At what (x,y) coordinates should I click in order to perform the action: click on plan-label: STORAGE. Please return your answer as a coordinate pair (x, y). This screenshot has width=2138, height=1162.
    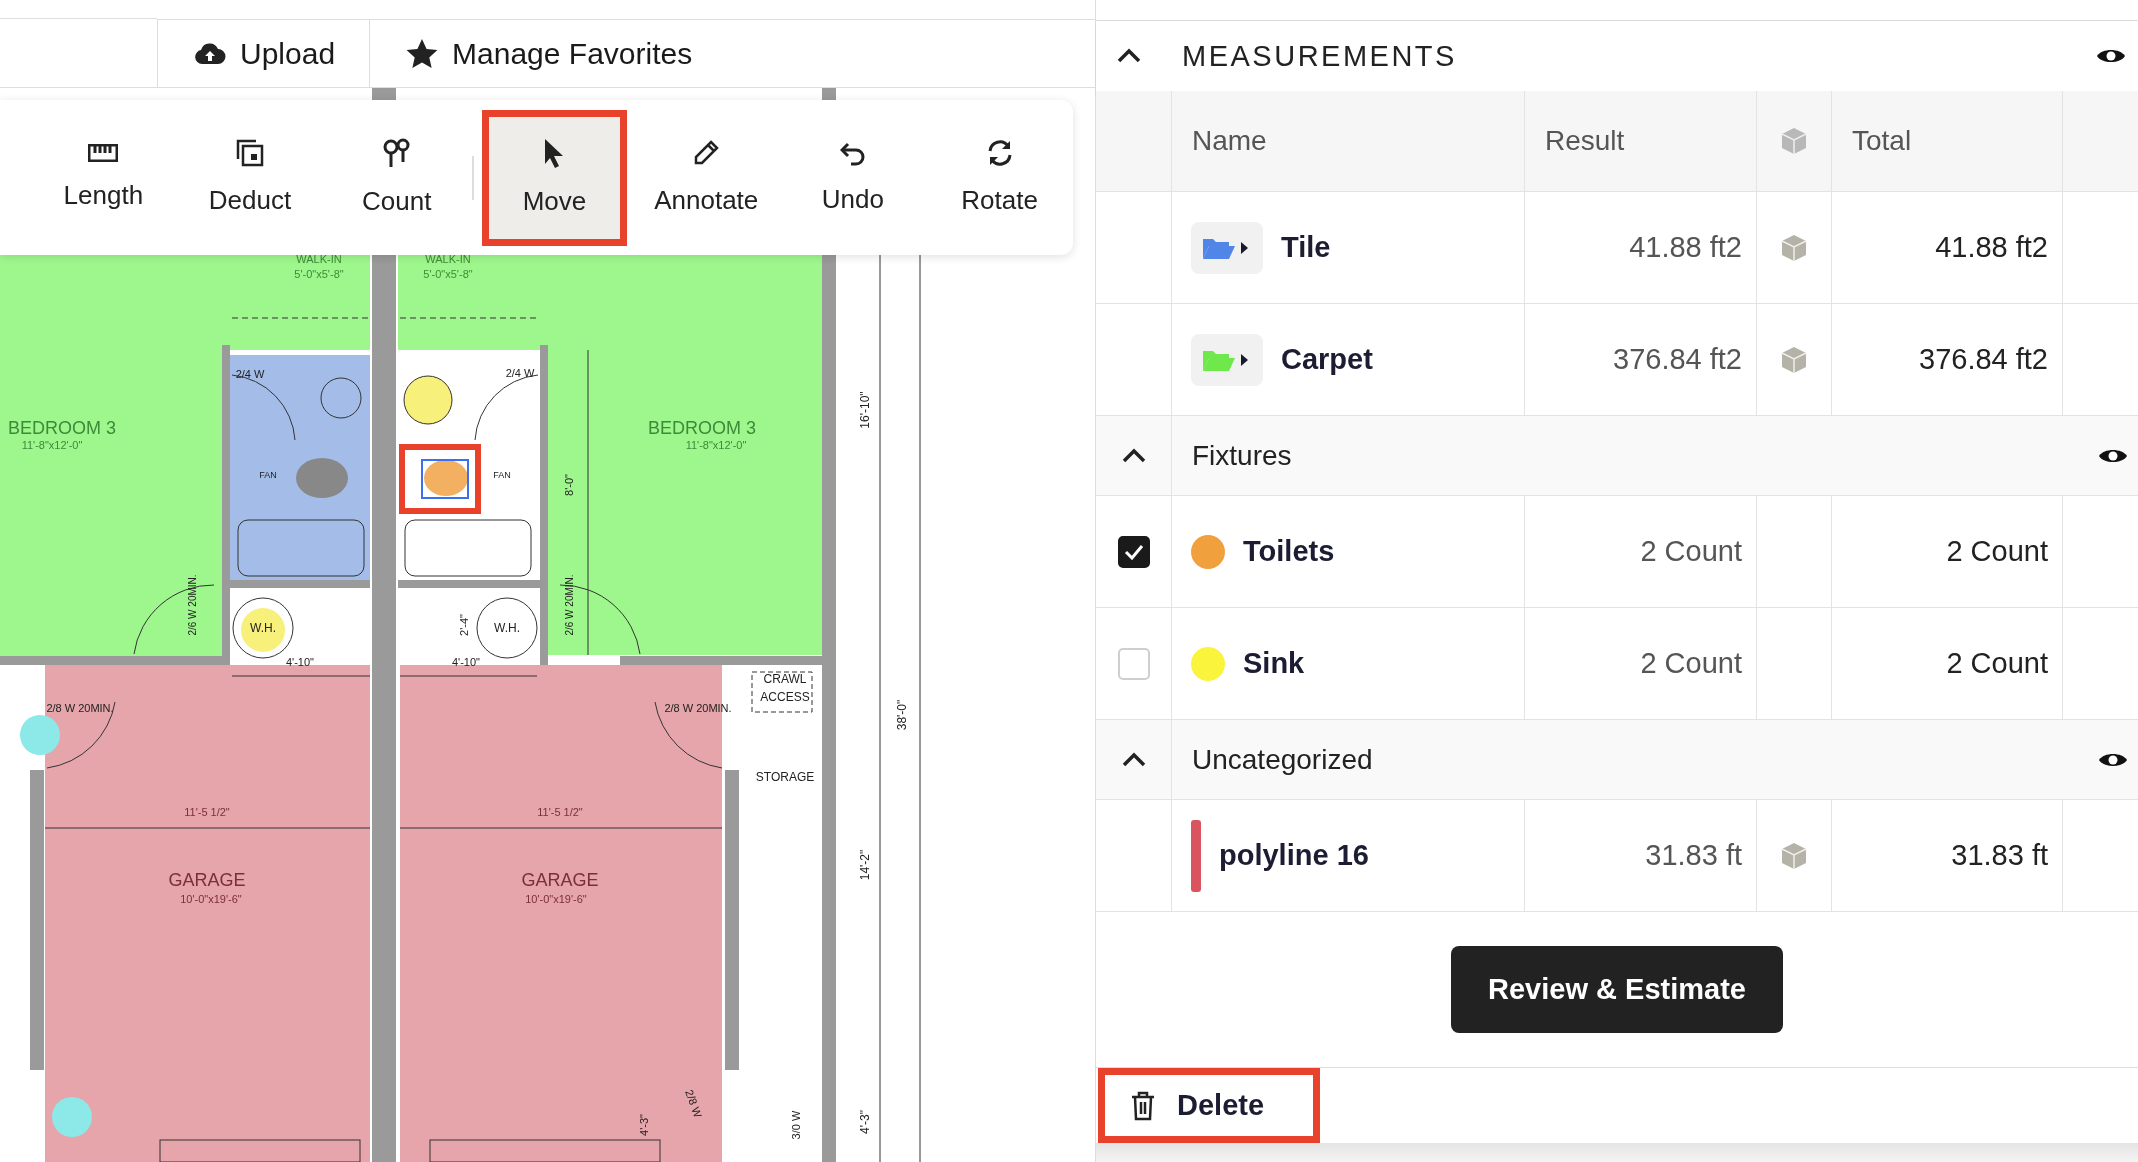
    Looking at the image, I should click on (785, 777).